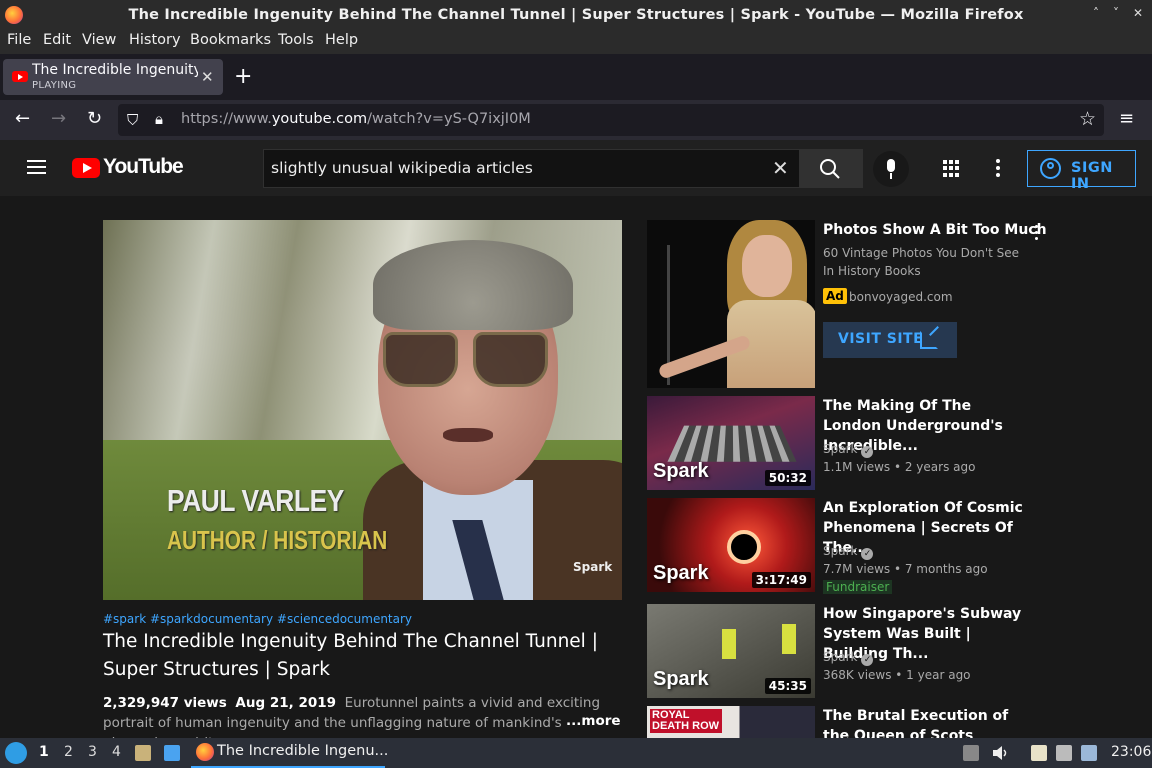 The width and height of the screenshot is (1152, 768). I want to click on ad-title: Photos Show A Bit Too Much, so click(935, 230).